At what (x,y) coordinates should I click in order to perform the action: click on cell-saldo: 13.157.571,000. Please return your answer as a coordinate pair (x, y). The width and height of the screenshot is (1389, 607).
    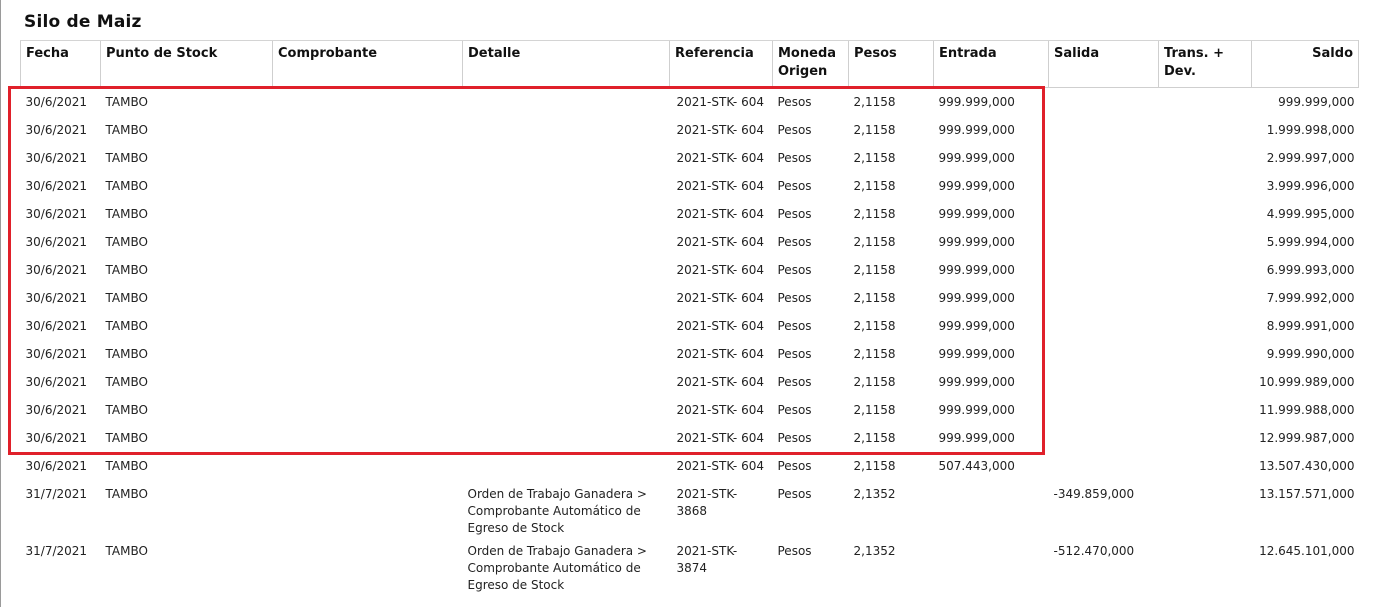
    Looking at the image, I should click on (1307, 494).